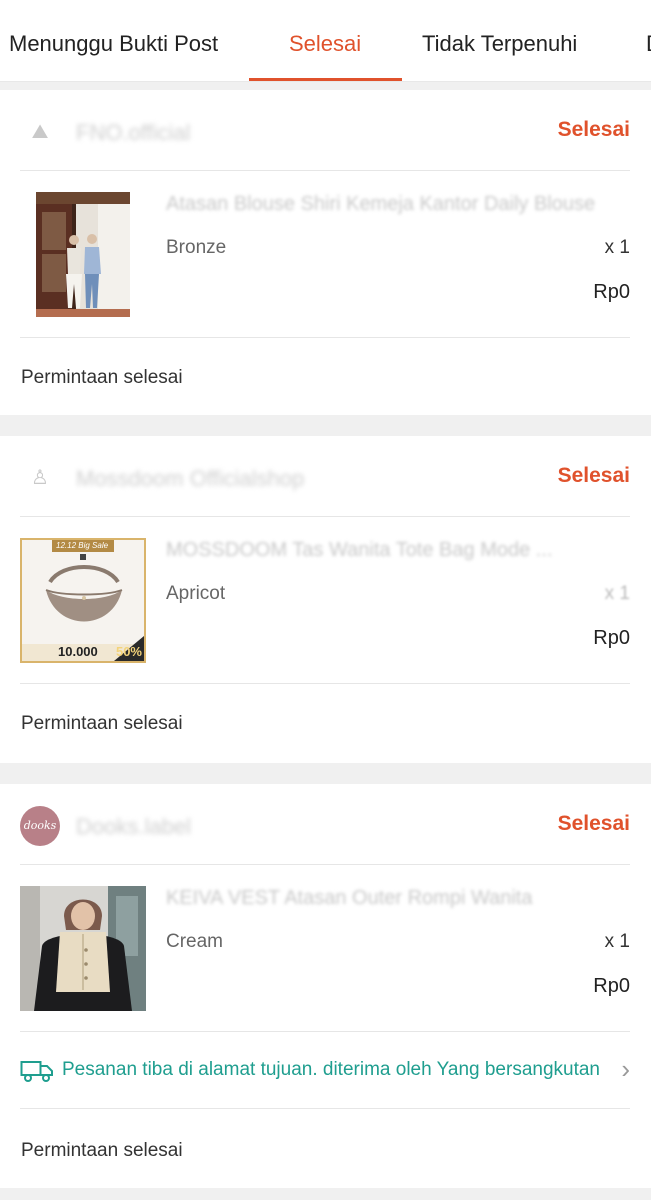 This screenshot has height=1200, width=651. What do you see at coordinates (133, 827) in the screenshot?
I see `shop-name: Dooks.label` at bounding box center [133, 827].